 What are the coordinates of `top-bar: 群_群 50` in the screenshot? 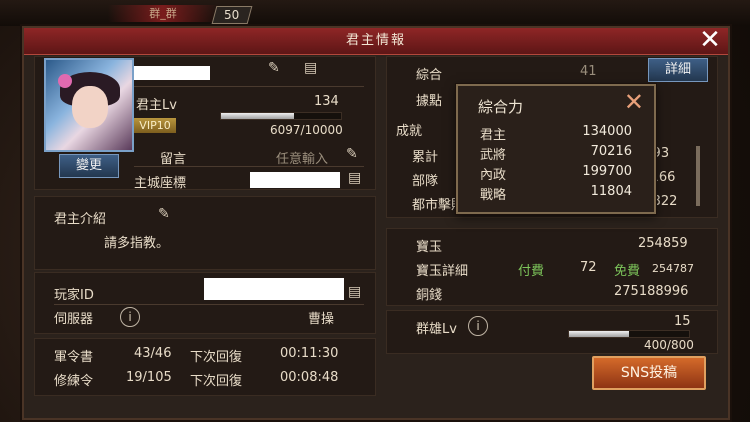 It's located at (375, 13).